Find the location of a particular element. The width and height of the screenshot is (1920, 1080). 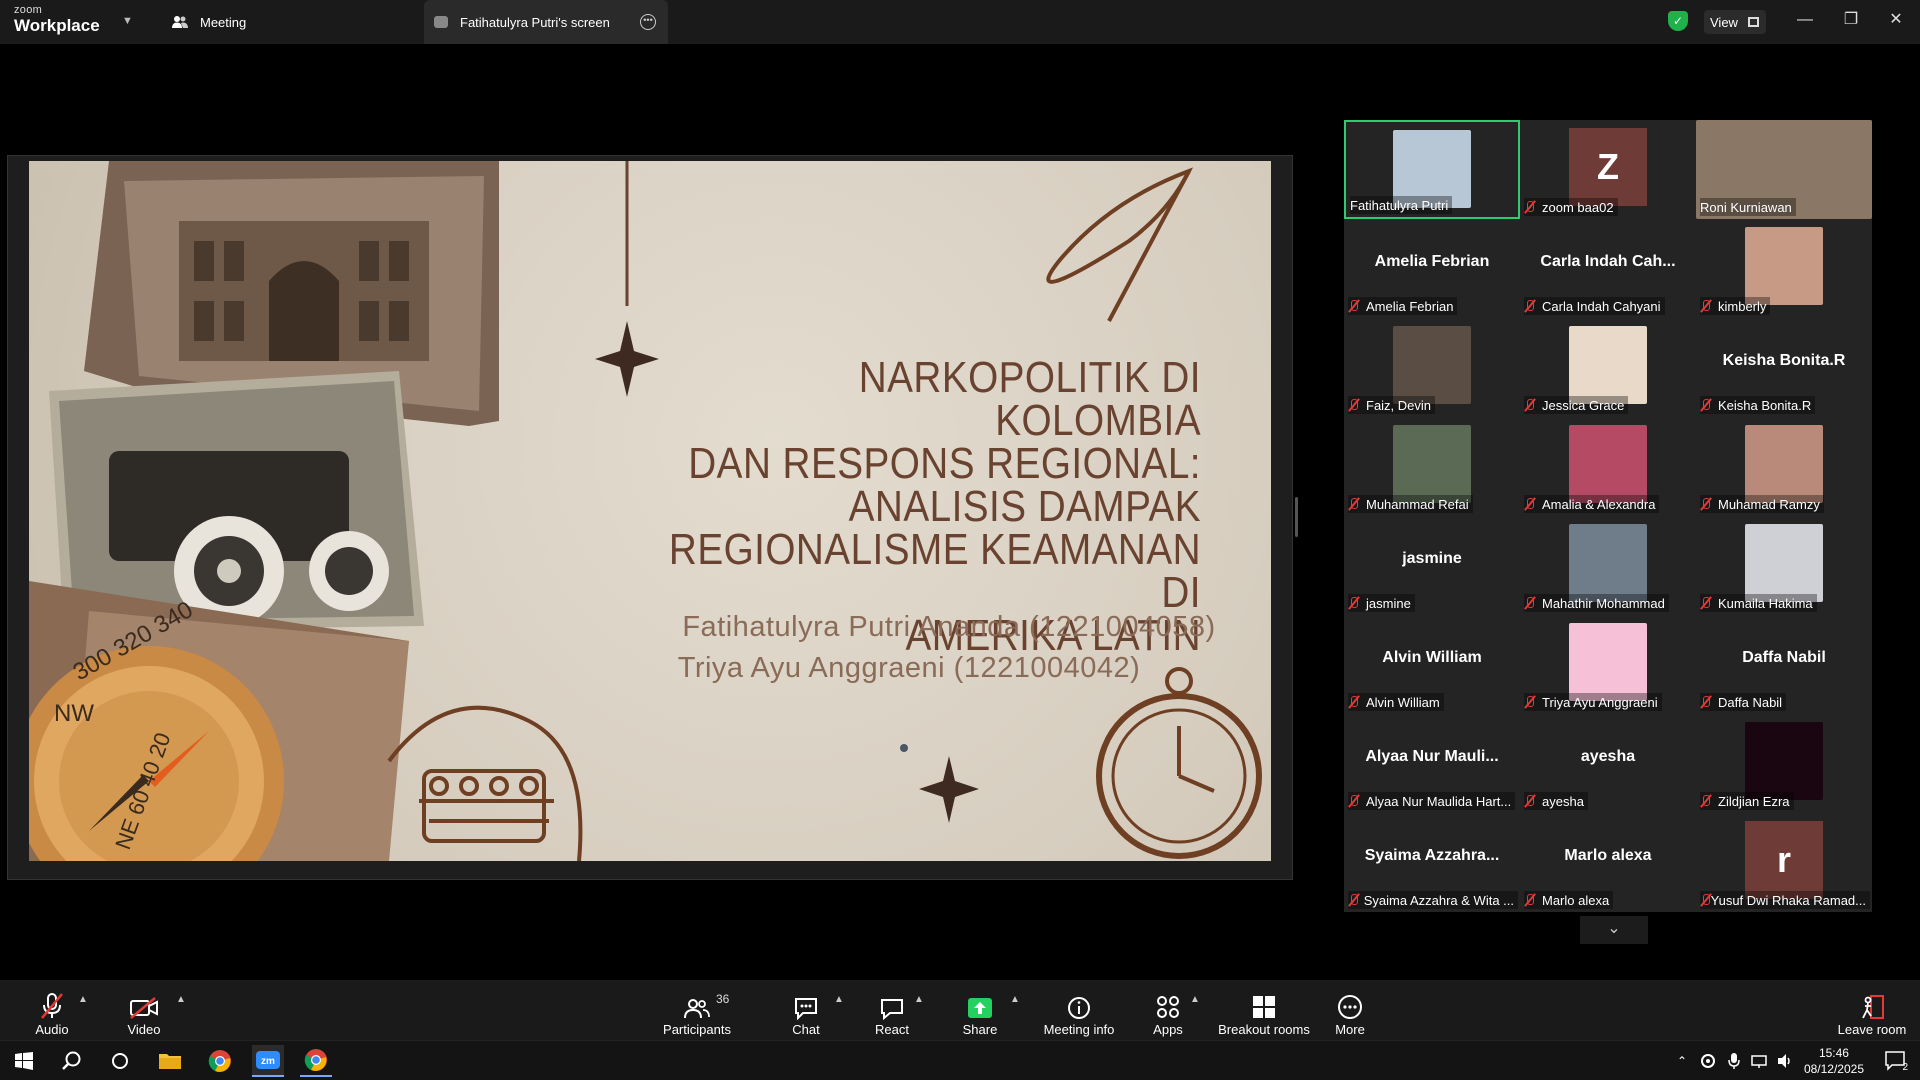

participant-tile: Jessica Grace is located at coordinates (1608, 367).